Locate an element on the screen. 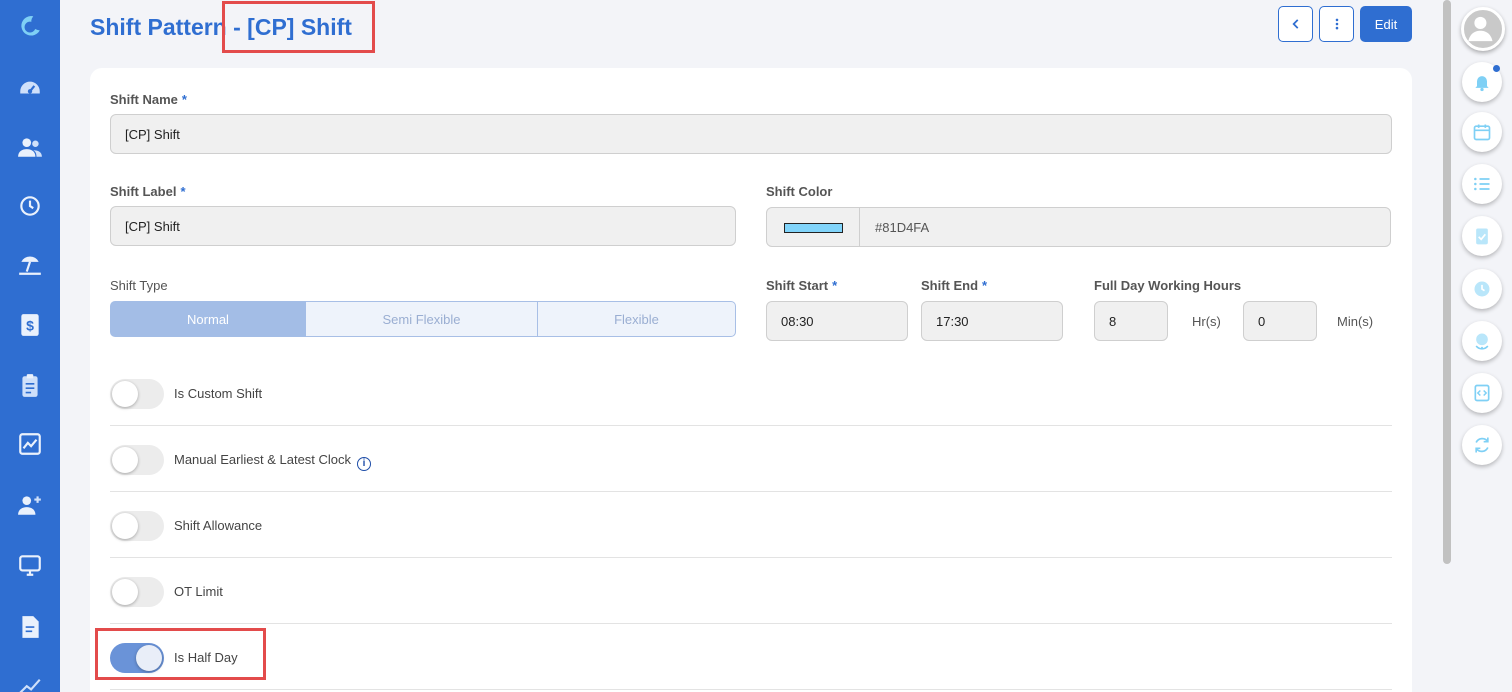  list-icon is located at coordinates (1482, 184).